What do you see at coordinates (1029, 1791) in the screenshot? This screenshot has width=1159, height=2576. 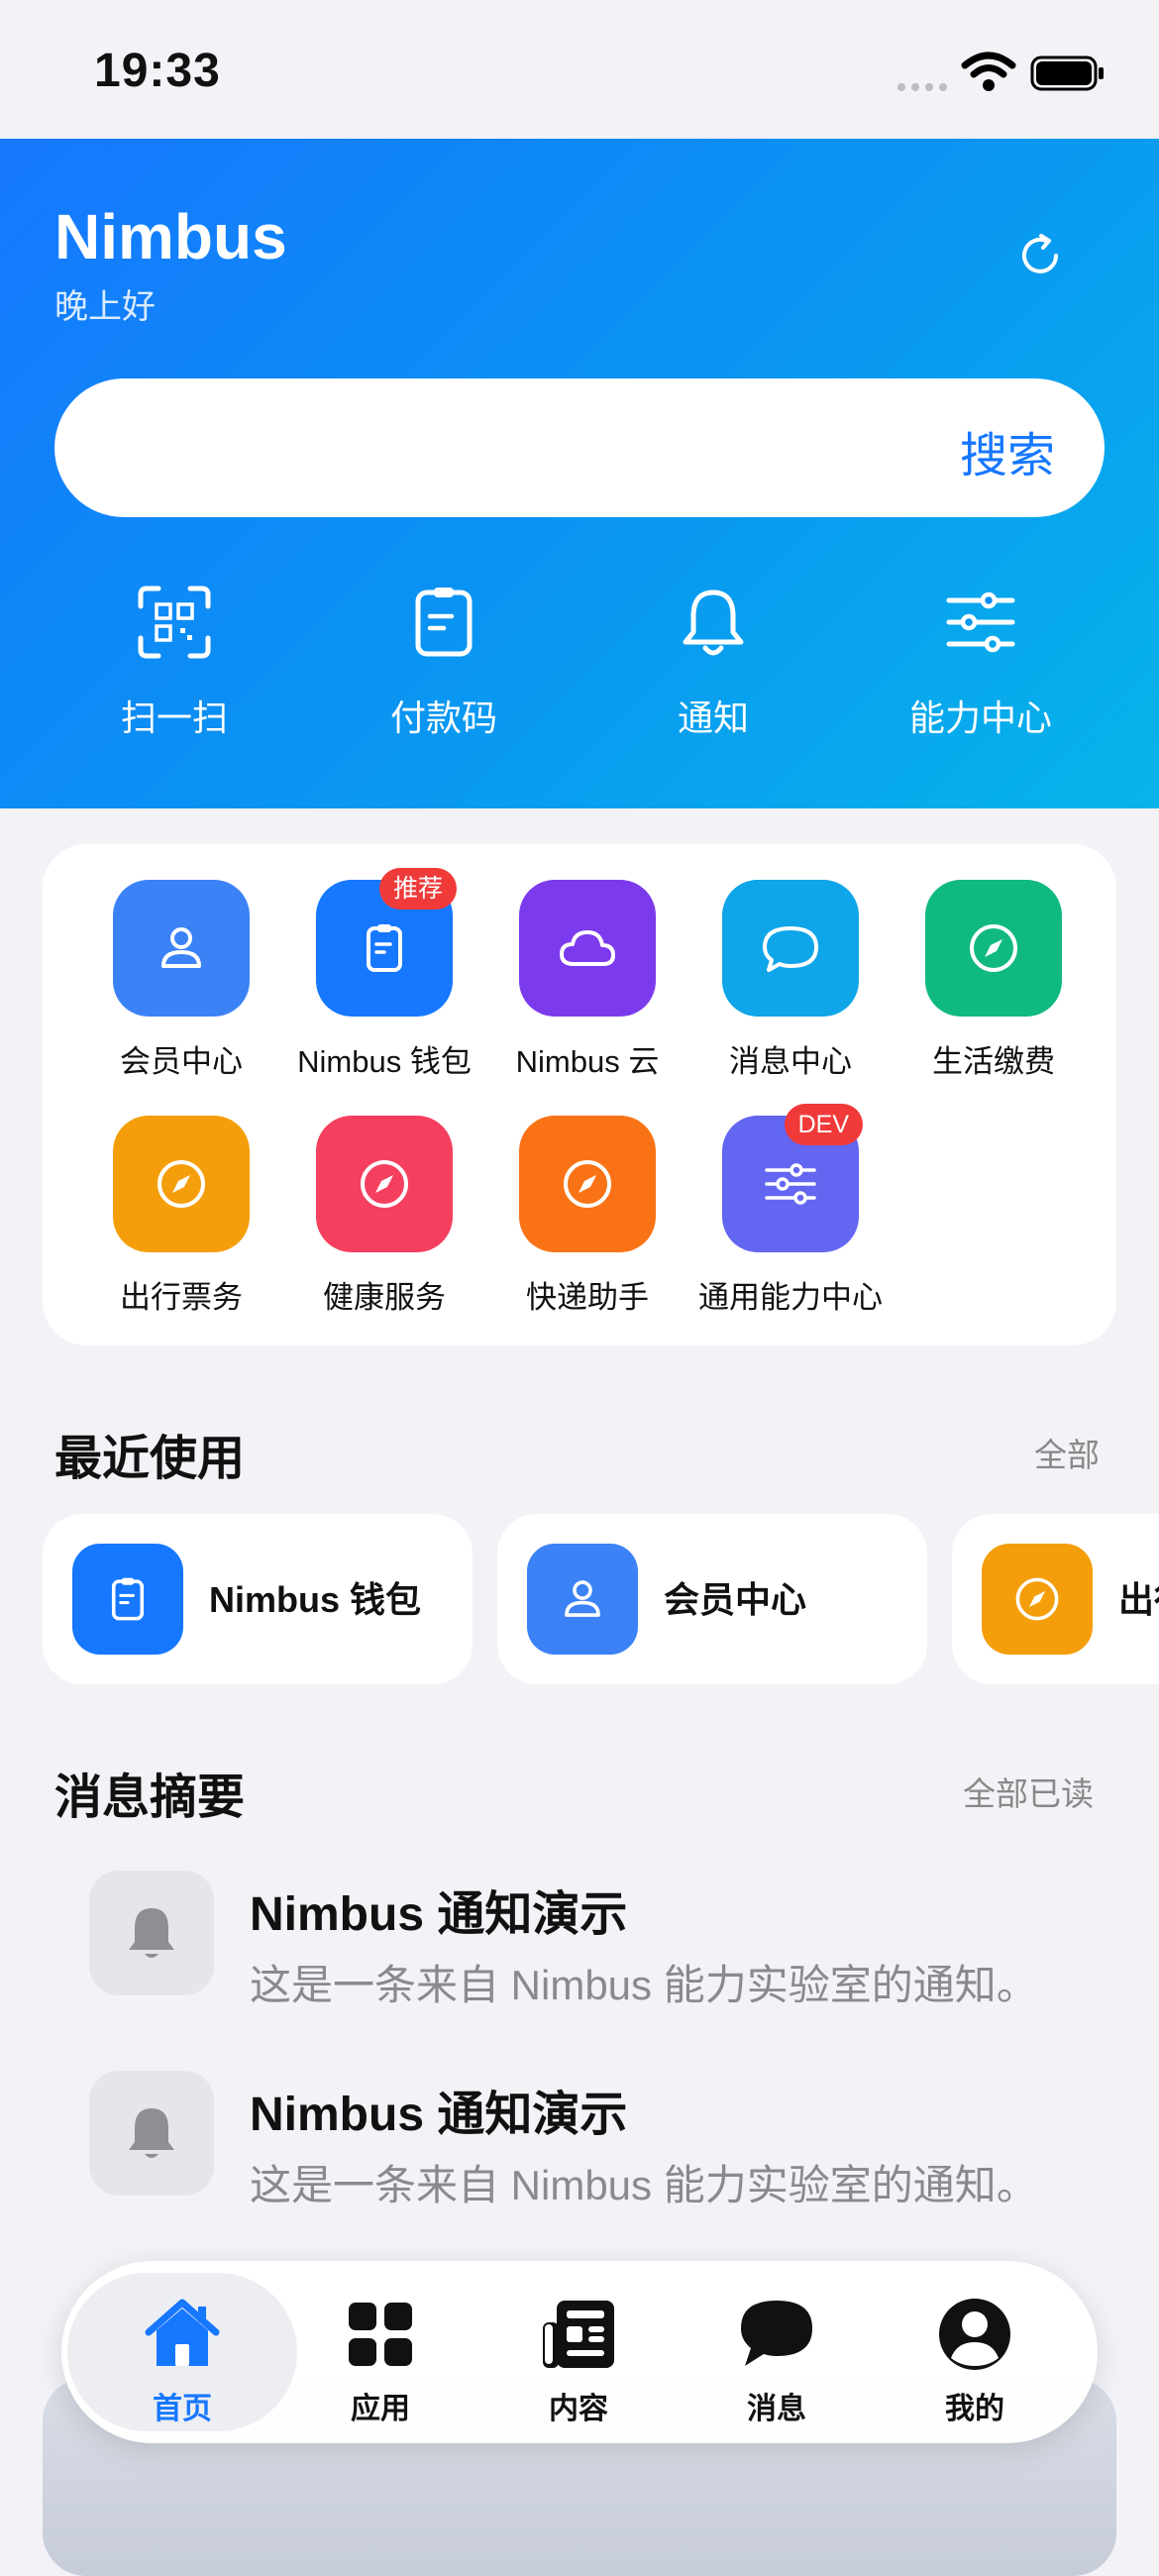 I see `mark-all-read-link: 全部已读` at bounding box center [1029, 1791].